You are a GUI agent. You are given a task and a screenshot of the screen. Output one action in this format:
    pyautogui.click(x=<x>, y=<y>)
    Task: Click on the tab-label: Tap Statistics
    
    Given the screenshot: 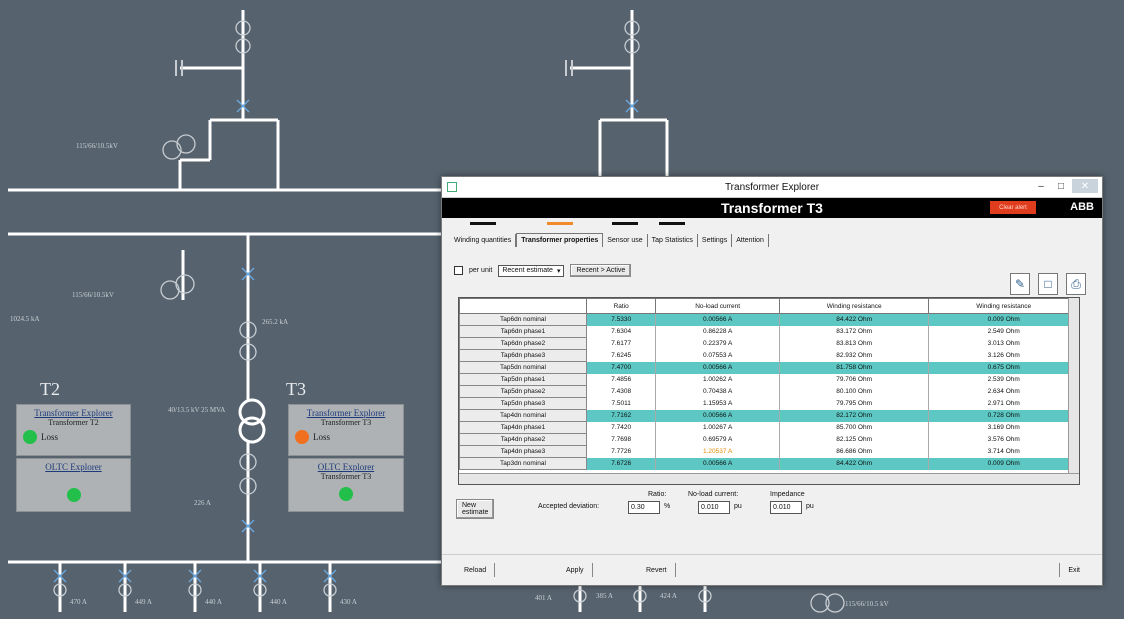 What is the action you would take?
    pyautogui.click(x=672, y=240)
    